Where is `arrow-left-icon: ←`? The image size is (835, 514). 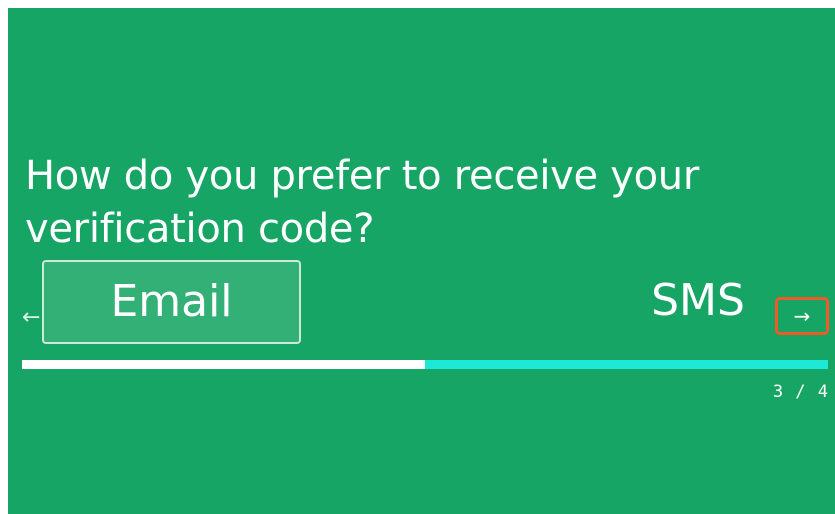 arrow-left-icon: ← is located at coordinates (31, 317).